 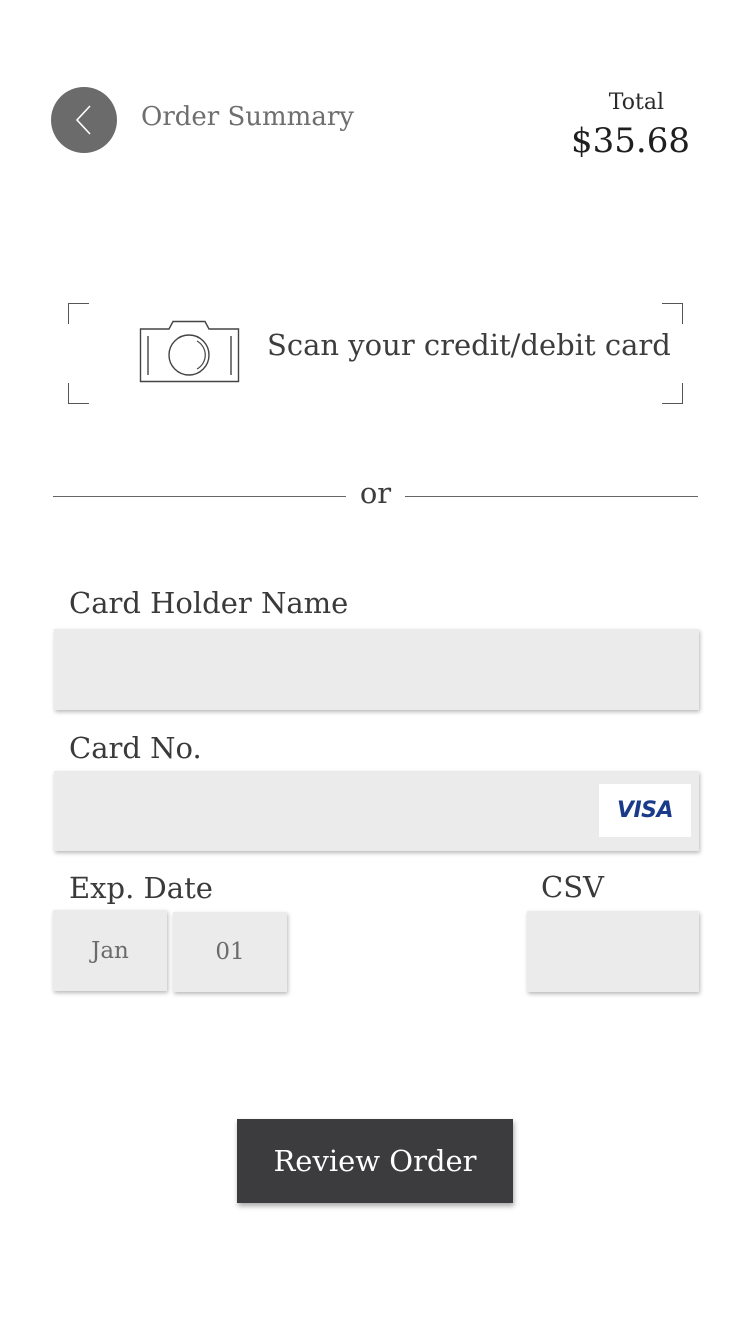 I want to click on visa-logo-text: VISA, so click(x=645, y=810).